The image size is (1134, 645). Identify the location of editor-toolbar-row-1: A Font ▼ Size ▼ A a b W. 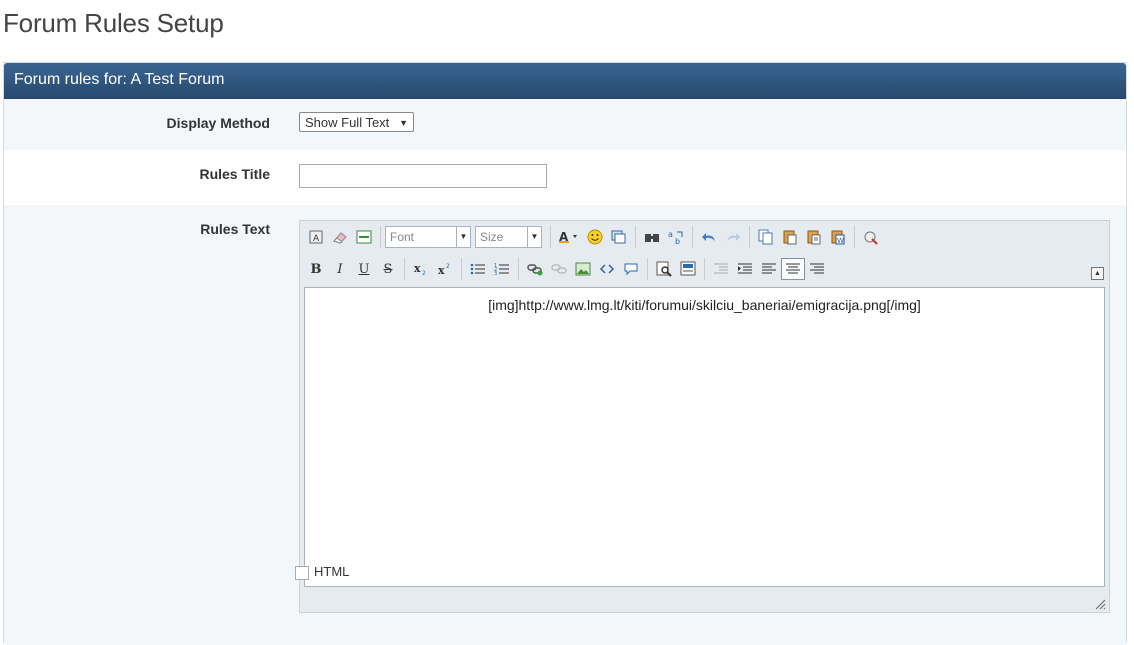
(593, 237).